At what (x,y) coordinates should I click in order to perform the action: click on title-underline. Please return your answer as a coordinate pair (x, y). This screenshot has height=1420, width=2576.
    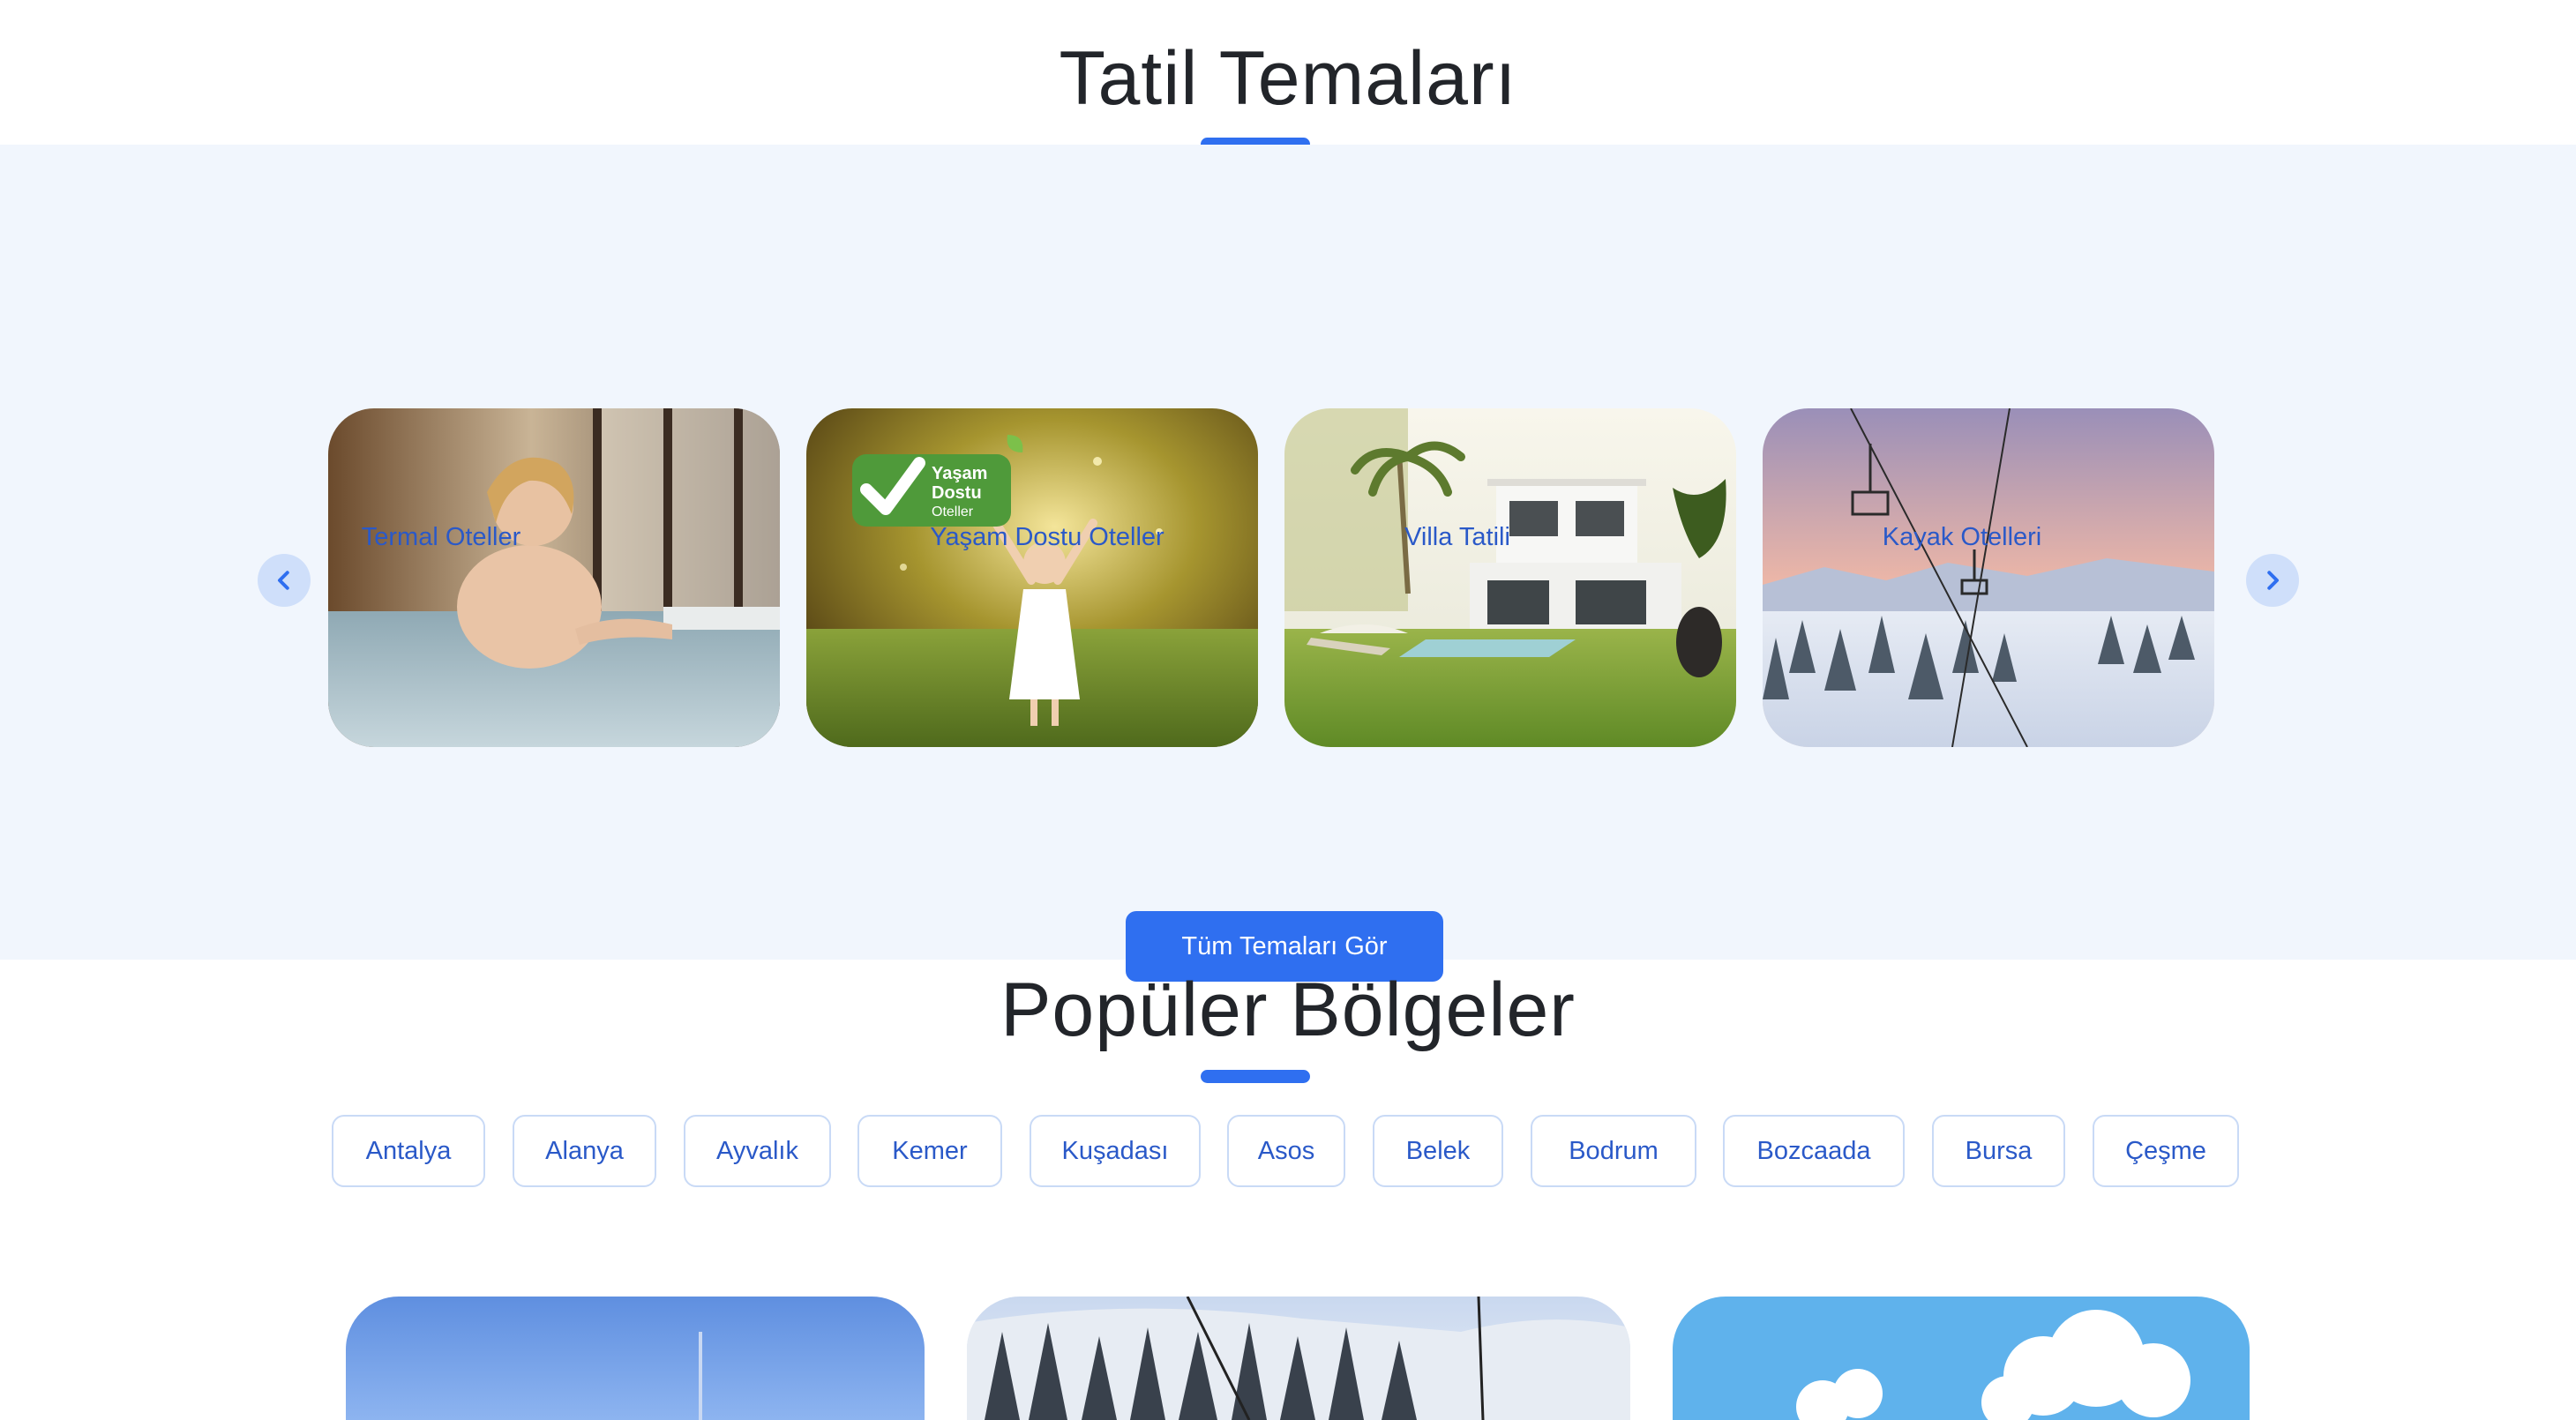
    Looking at the image, I should click on (1255, 1076).